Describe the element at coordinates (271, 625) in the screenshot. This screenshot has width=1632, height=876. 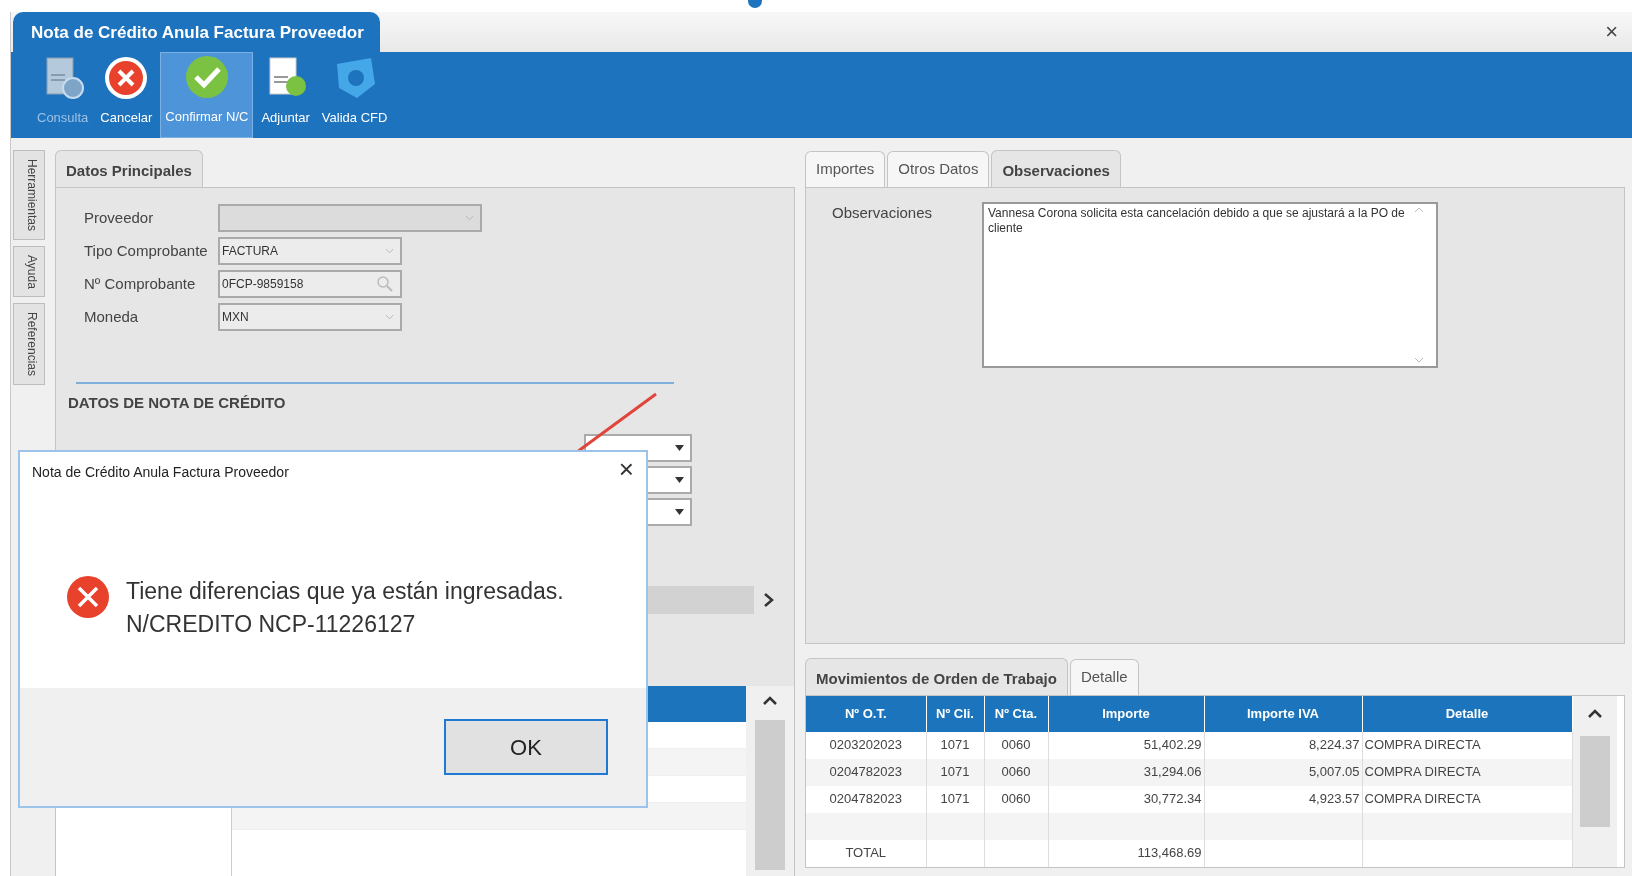
I see `message-text: N/CREDITO NCP-11226127` at that location.